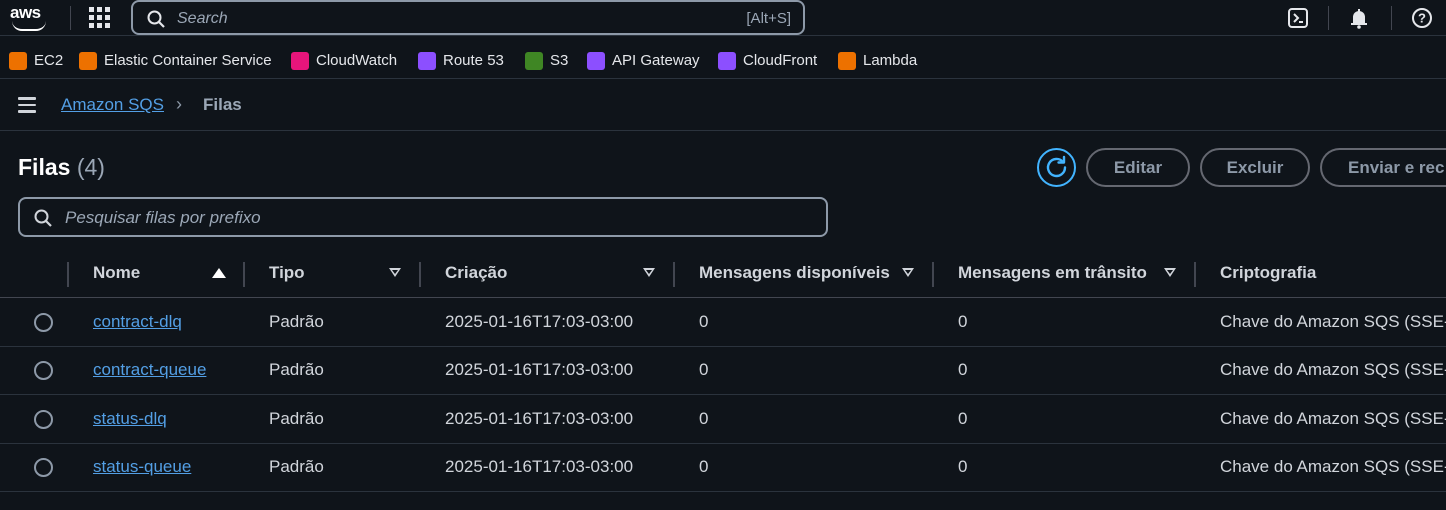 The height and width of the screenshot is (510, 1446). Describe the element at coordinates (149, 370) in the screenshot. I see `queue-name-link: contract-queue` at that location.